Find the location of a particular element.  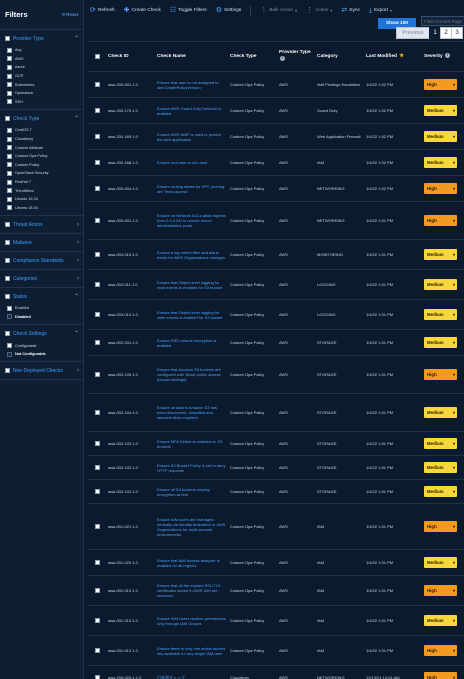

col-header-check-type: Check Type is located at coordinates (252, 57).